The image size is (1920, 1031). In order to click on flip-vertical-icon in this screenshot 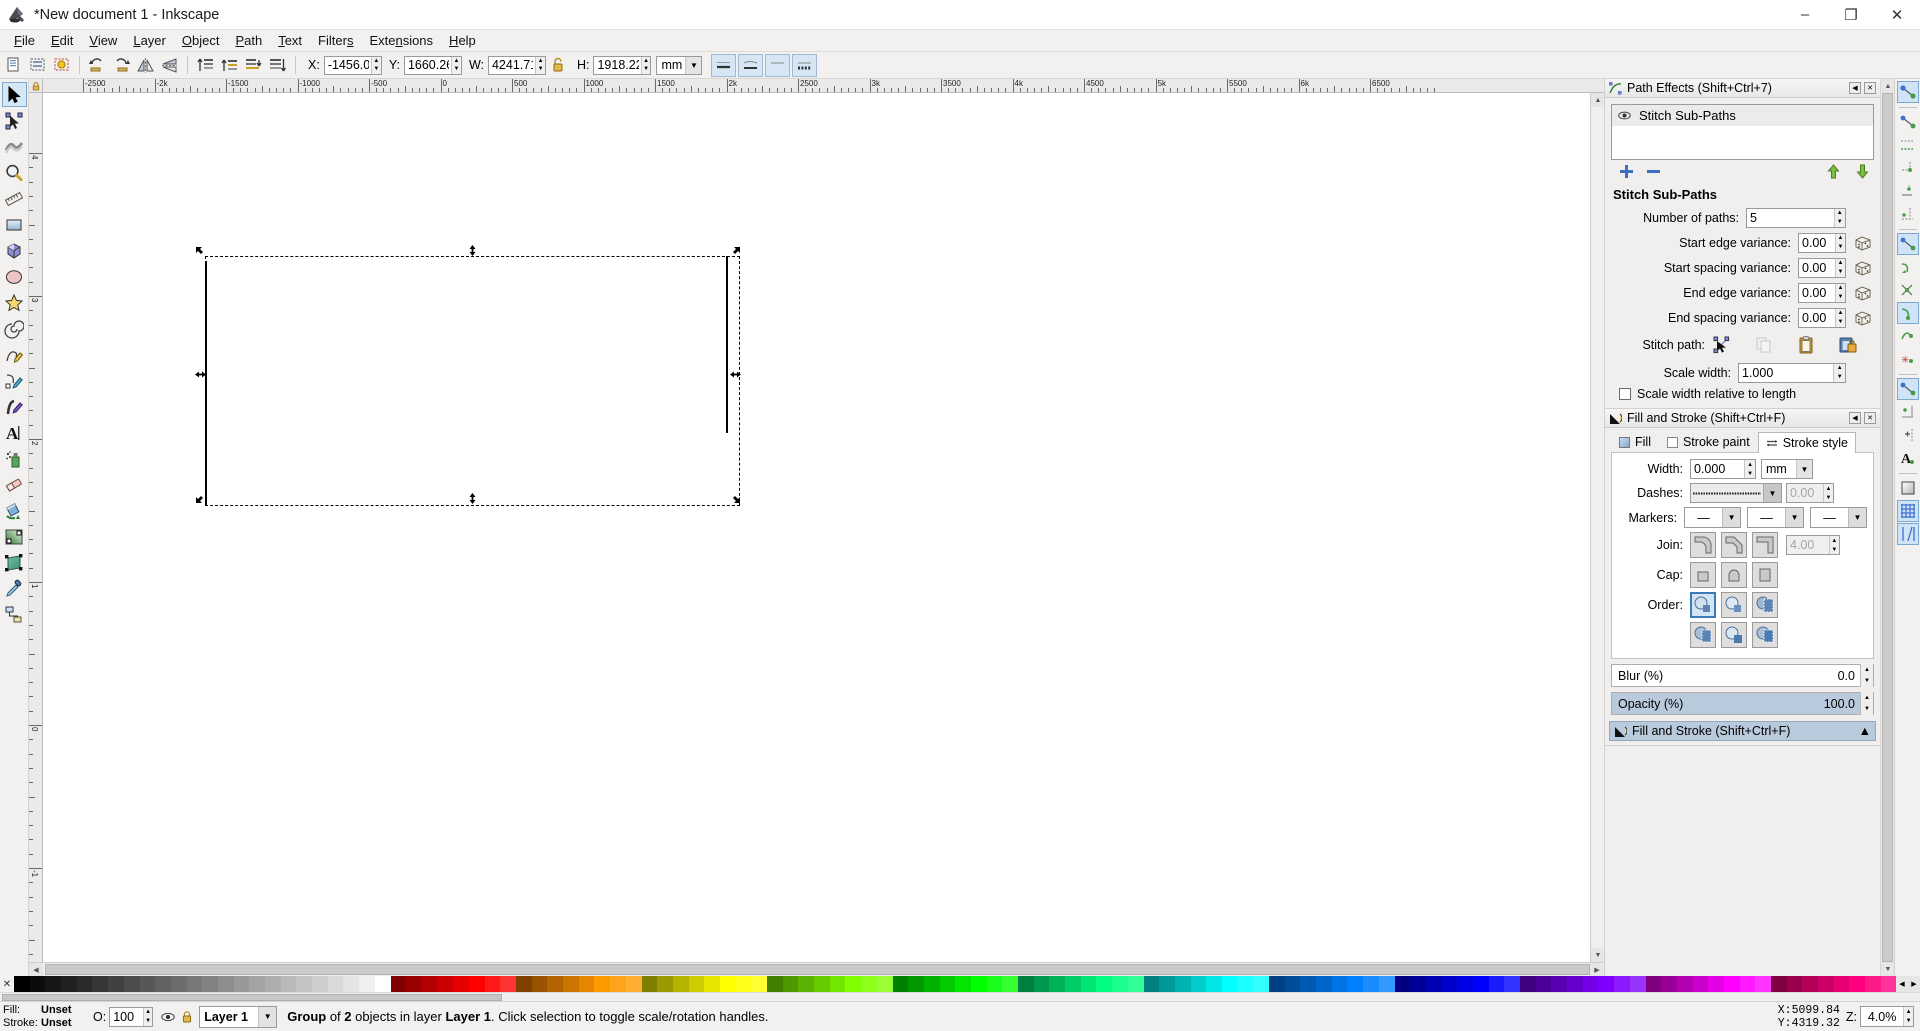, I will do `click(169, 65)`.